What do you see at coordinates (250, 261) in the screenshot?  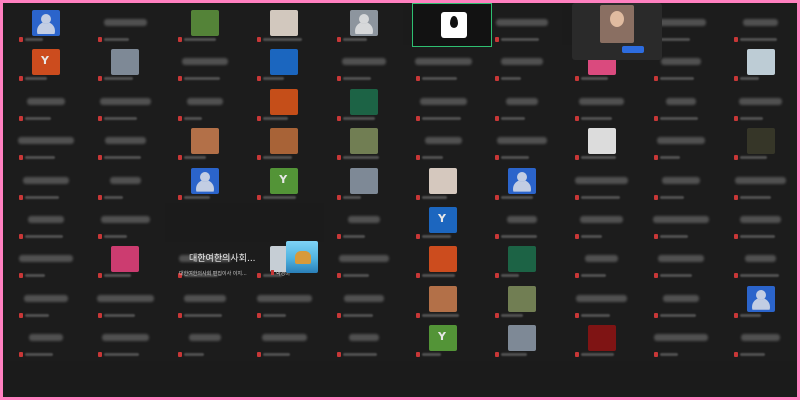 I see `highlighted-participant-tile: 대한여한의사회... 대한여한의사회 편집이사 이지... 박경미` at bounding box center [250, 261].